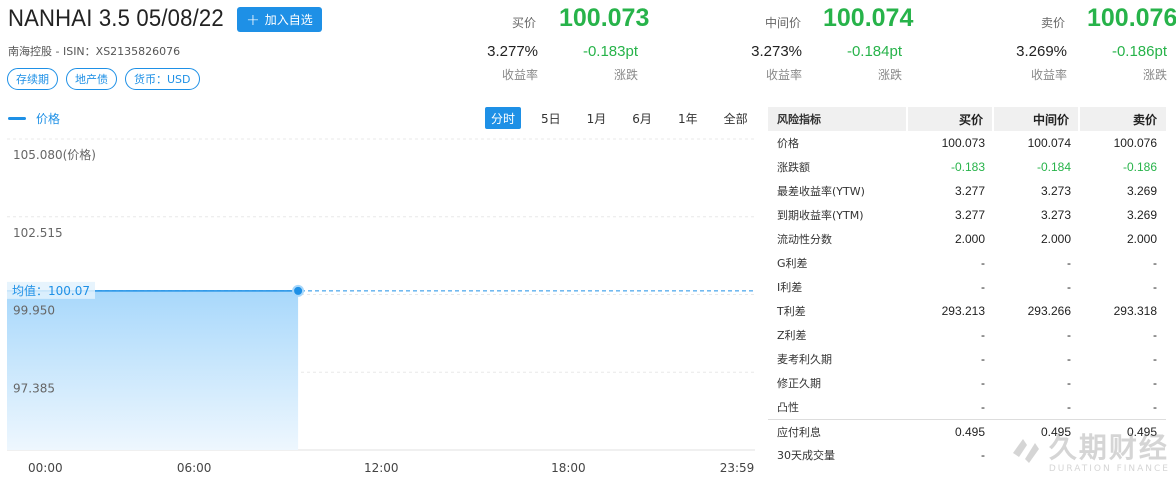 The width and height of the screenshot is (1176, 479). Describe the element at coordinates (381, 468) in the screenshot. I see `x-tick-label: 12:00` at that location.